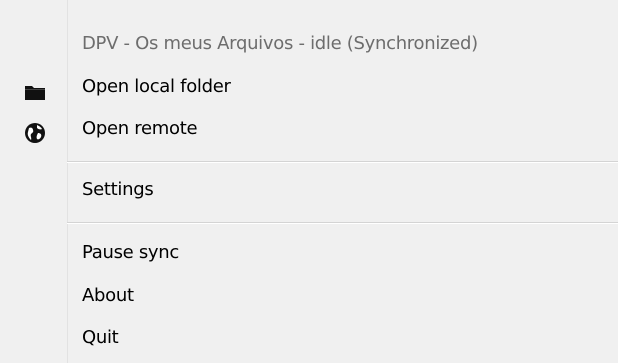  What do you see at coordinates (309, 338) in the screenshot?
I see `menu-item-quit: Quit` at bounding box center [309, 338].